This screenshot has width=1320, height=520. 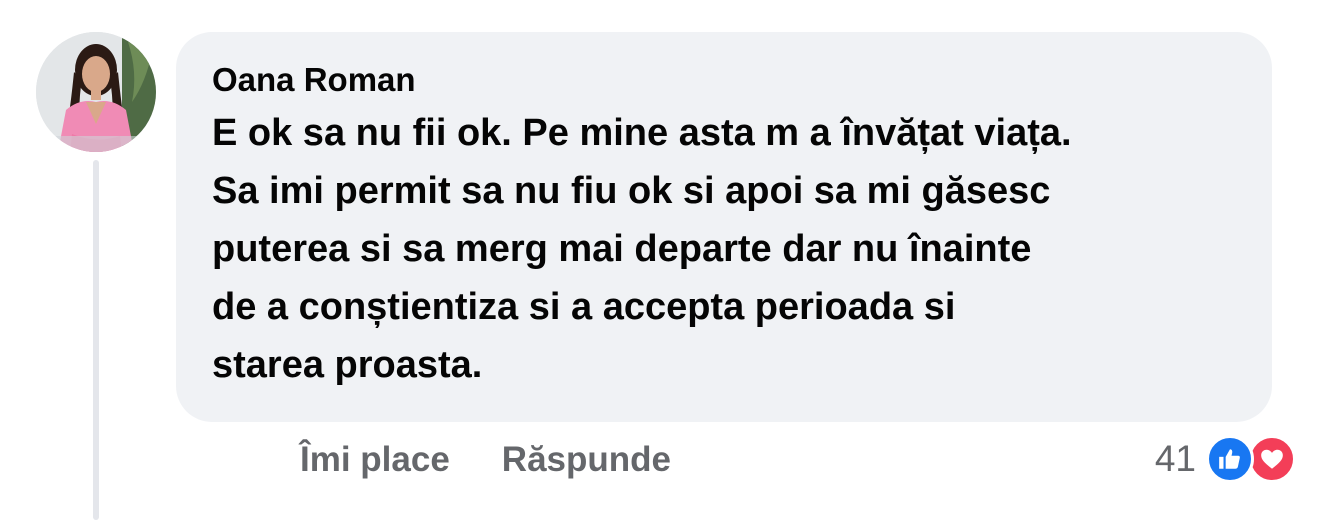 I want to click on avatar-photo, so click(x=96, y=92).